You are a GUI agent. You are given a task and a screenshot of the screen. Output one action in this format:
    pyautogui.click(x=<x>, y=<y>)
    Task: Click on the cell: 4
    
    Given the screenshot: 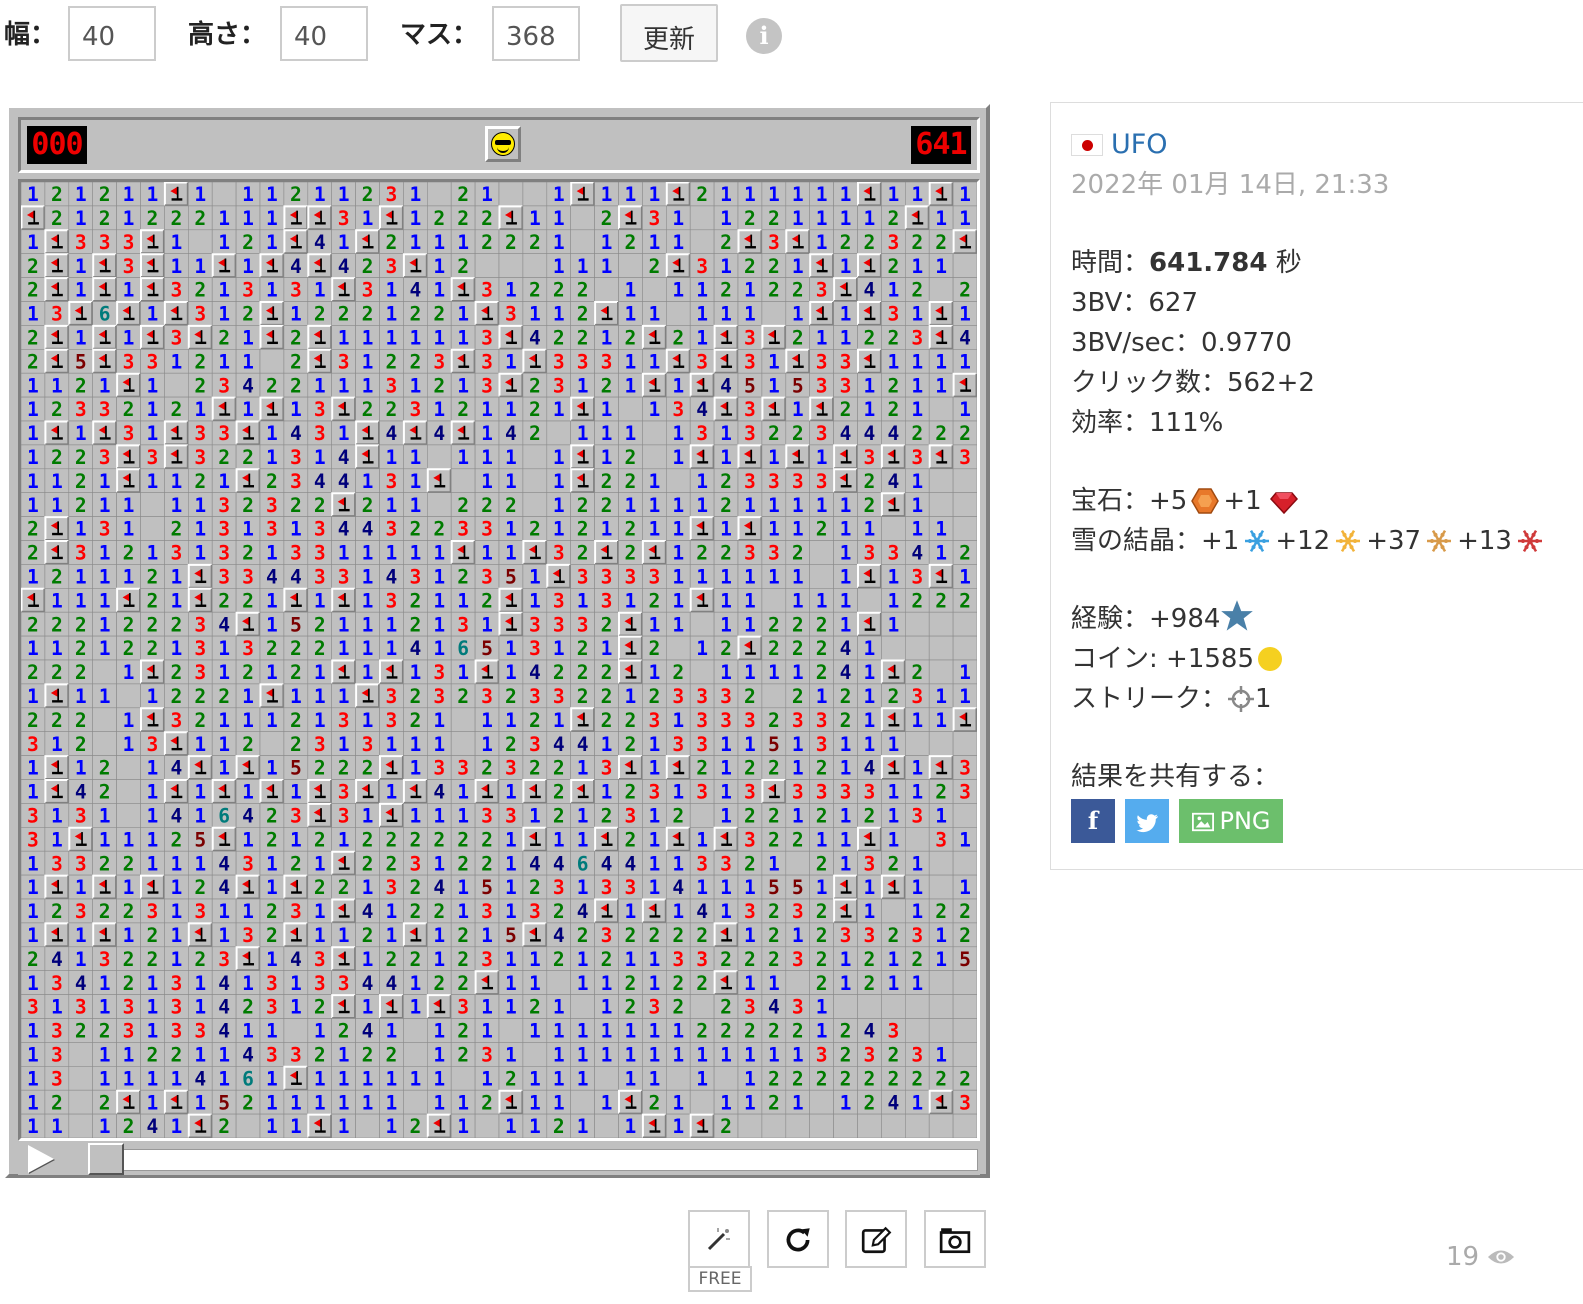 What is the action you would take?
    pyautogui.click(x=80, y=982)
    